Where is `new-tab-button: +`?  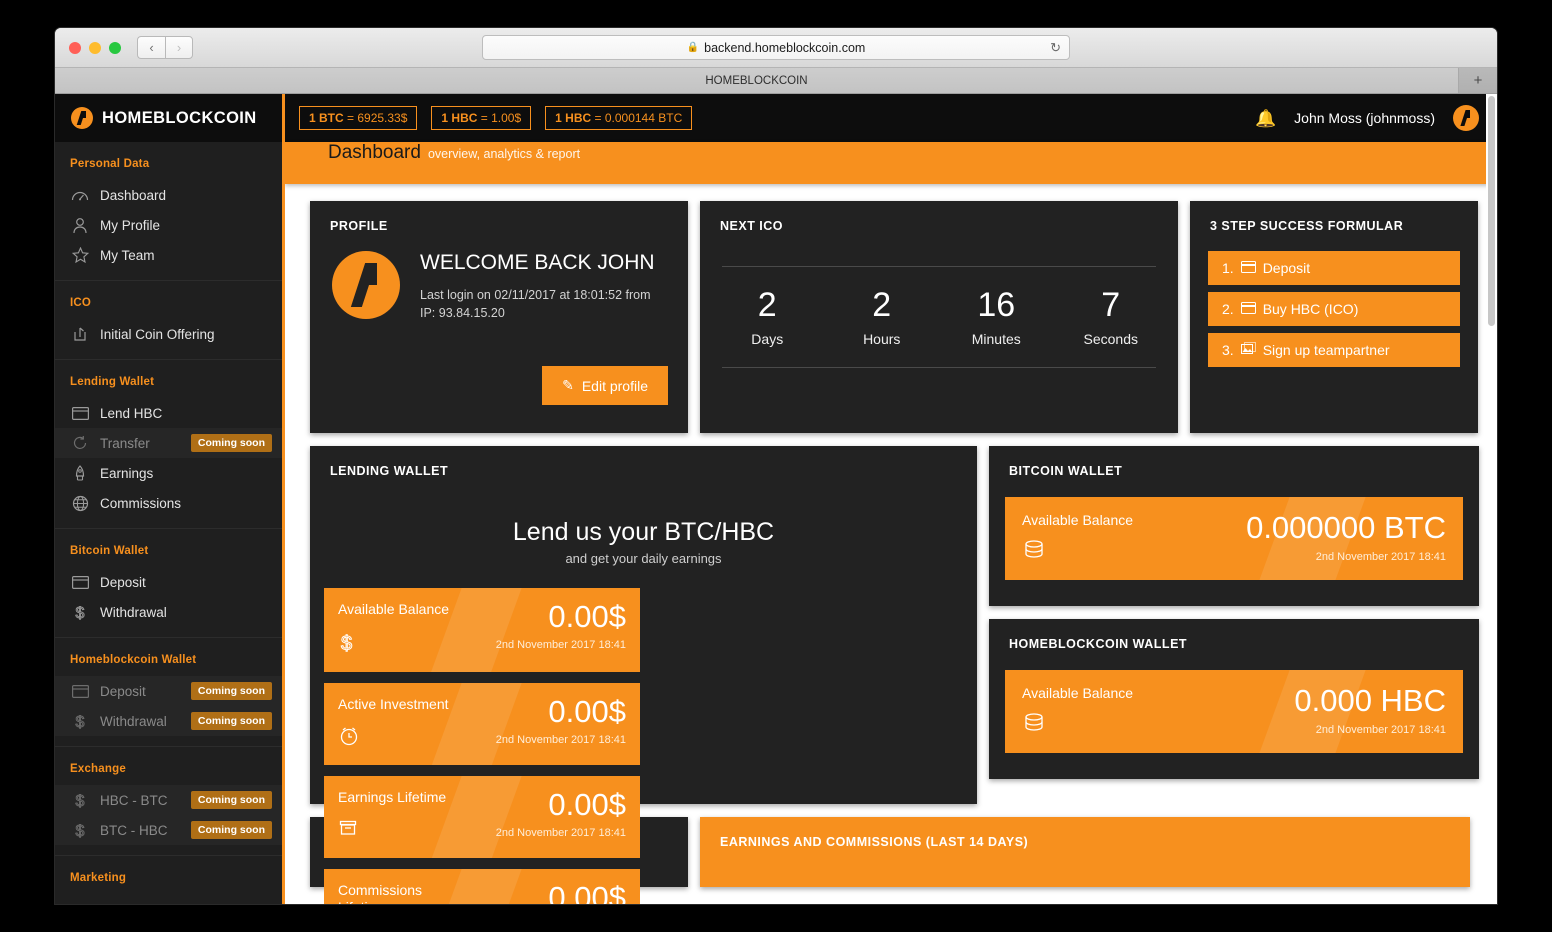 new-tab-button: + is located at coordinates (1478, 80).